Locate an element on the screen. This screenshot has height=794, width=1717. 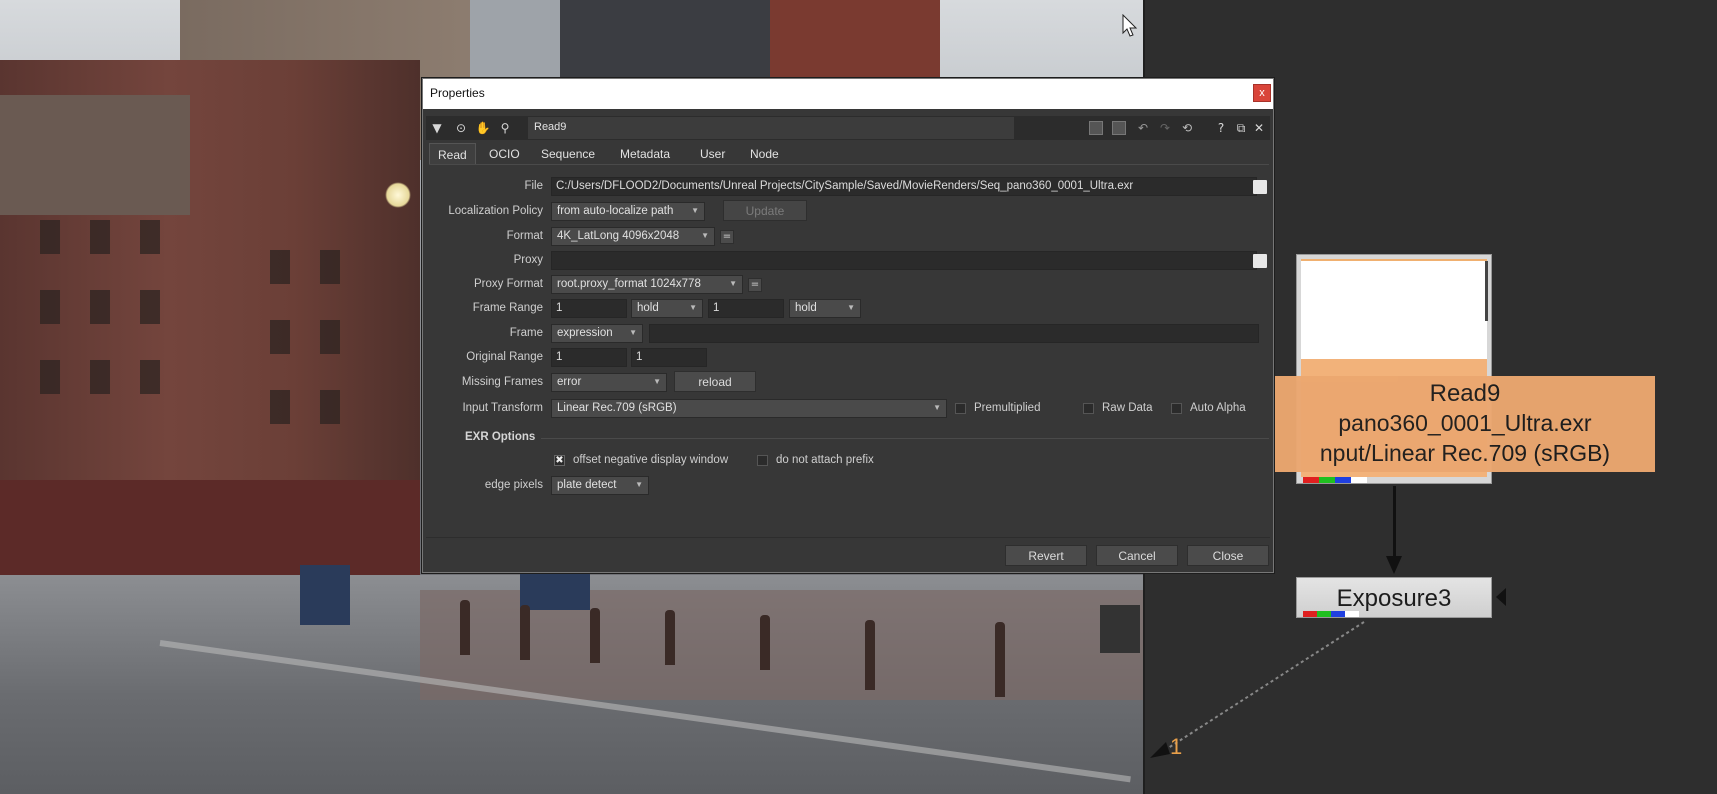
node-toolbar: ▼ ⊙ ✋ ⚲ Read9 ↶ ↷ ⟲ ? ⧉ ✕ is located at coordinates (848, 128).